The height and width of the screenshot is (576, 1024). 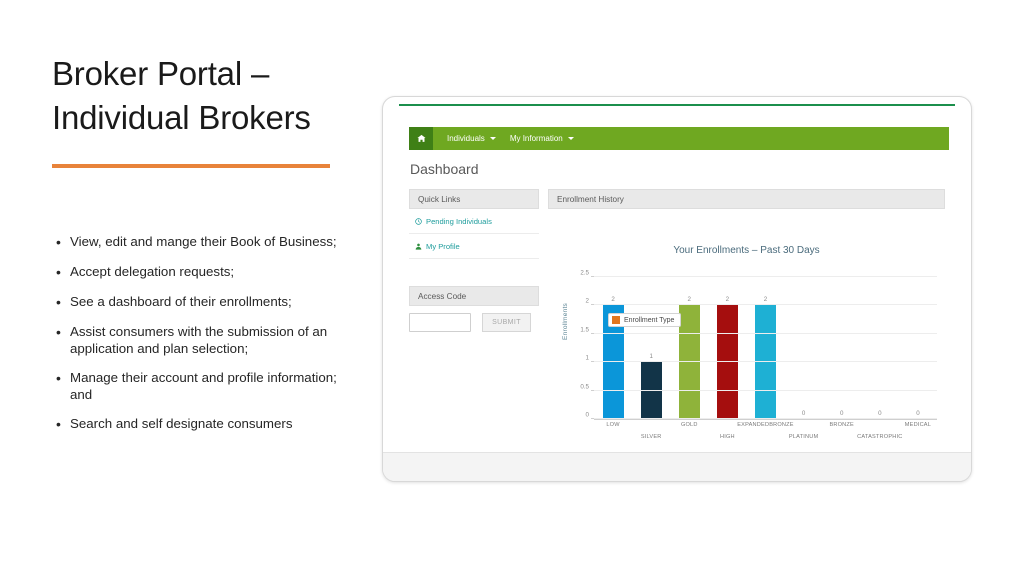 What do you see at coordinates (727, 437) in the screenshot?
I see `chart-x-tick-label: HIGH` at bounding box center [727, 437].